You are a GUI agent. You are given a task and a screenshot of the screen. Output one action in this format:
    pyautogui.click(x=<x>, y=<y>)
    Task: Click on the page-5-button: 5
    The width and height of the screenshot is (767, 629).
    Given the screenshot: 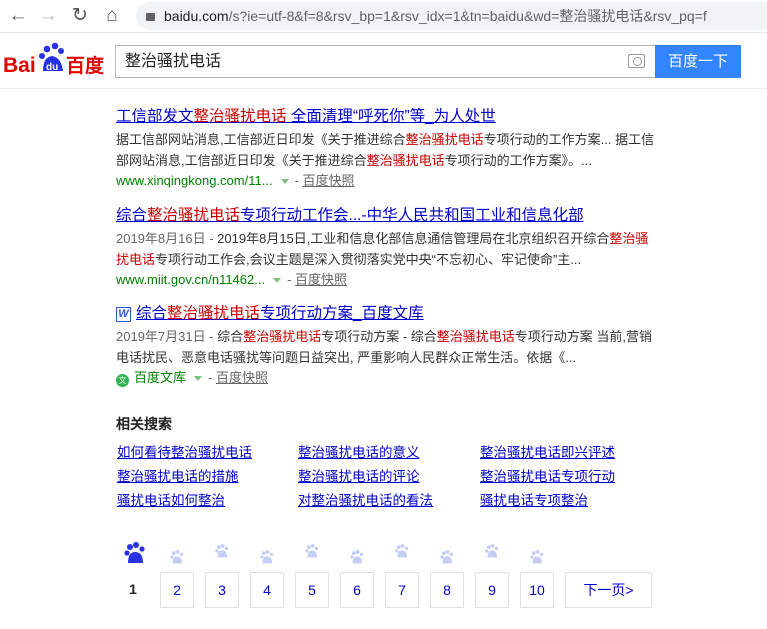 What is the action you would take?
    pyautogui.click(x=312, y=590)
    